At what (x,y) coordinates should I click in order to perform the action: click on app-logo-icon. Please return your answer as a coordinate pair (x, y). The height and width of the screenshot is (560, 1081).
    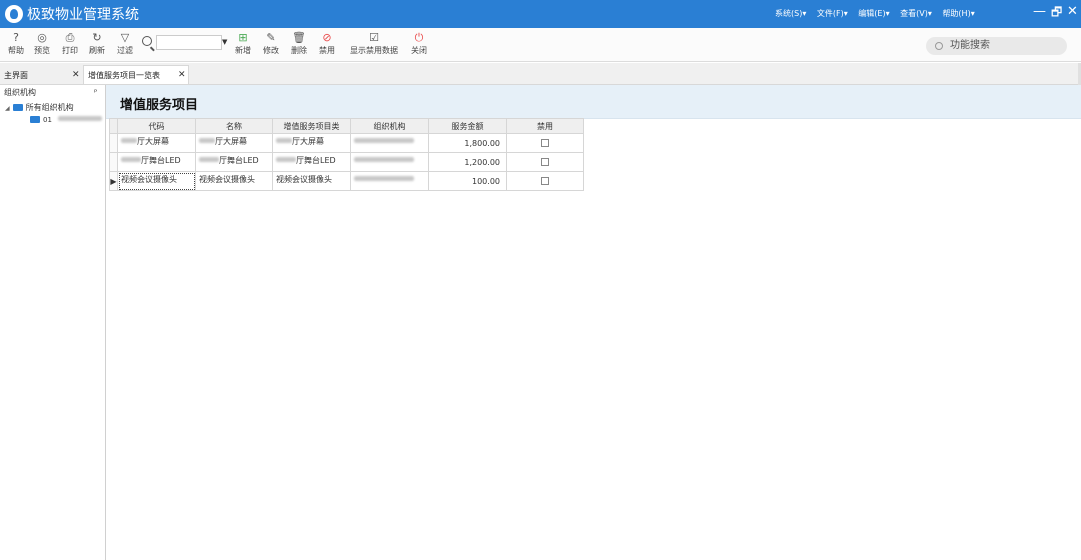
    Looking at the image, I should click on (14, 14).